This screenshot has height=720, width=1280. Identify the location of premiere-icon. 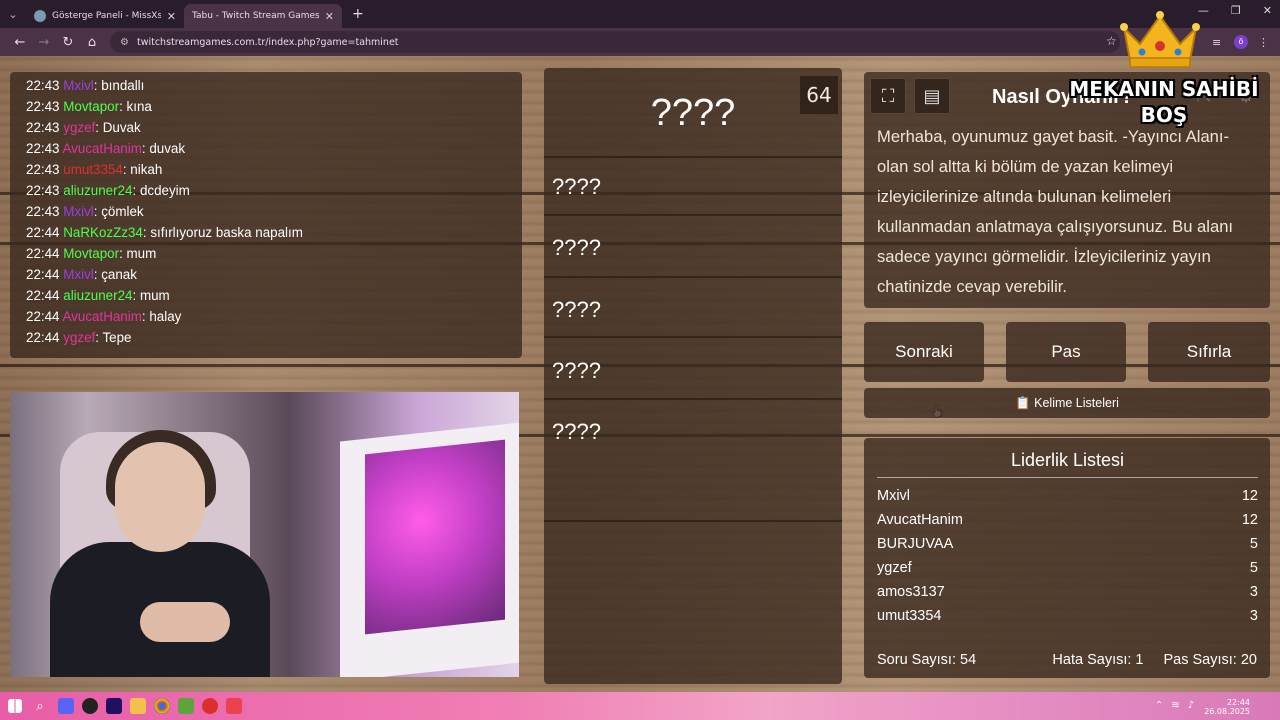
(114, 706).